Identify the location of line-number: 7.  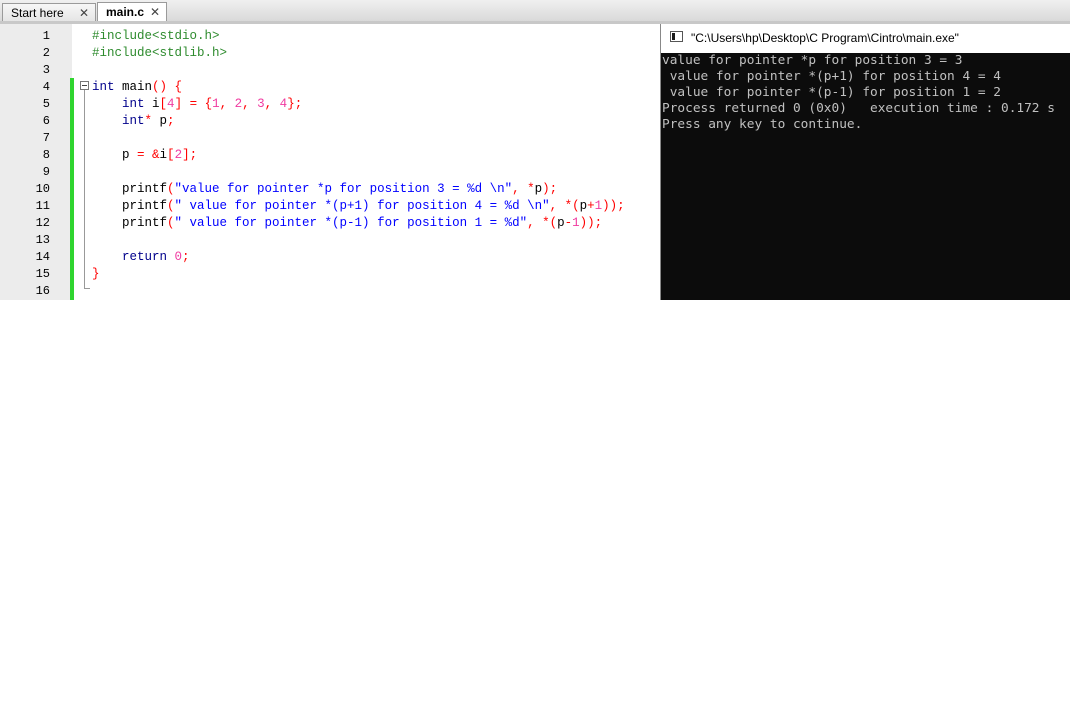
(46, 138).